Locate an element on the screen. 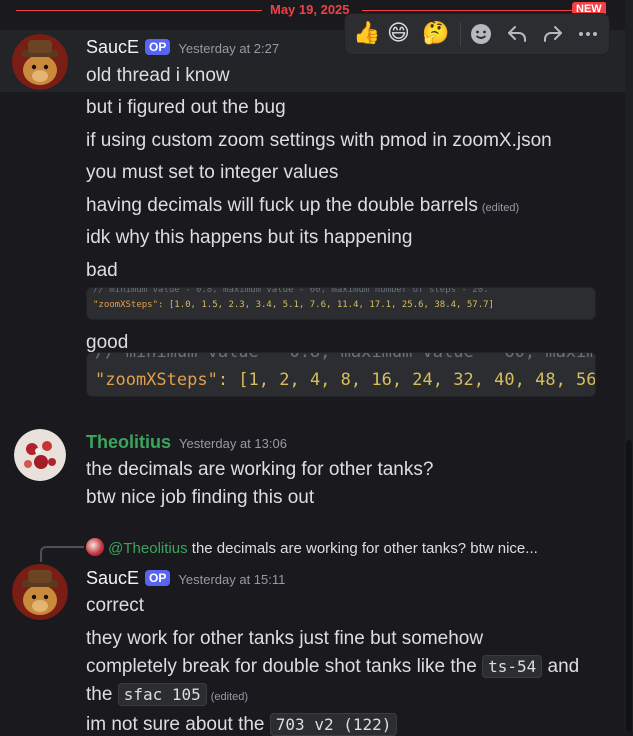 This screenshot has height=736, width=633. message-text: bad is located at coordinates (102, 270).